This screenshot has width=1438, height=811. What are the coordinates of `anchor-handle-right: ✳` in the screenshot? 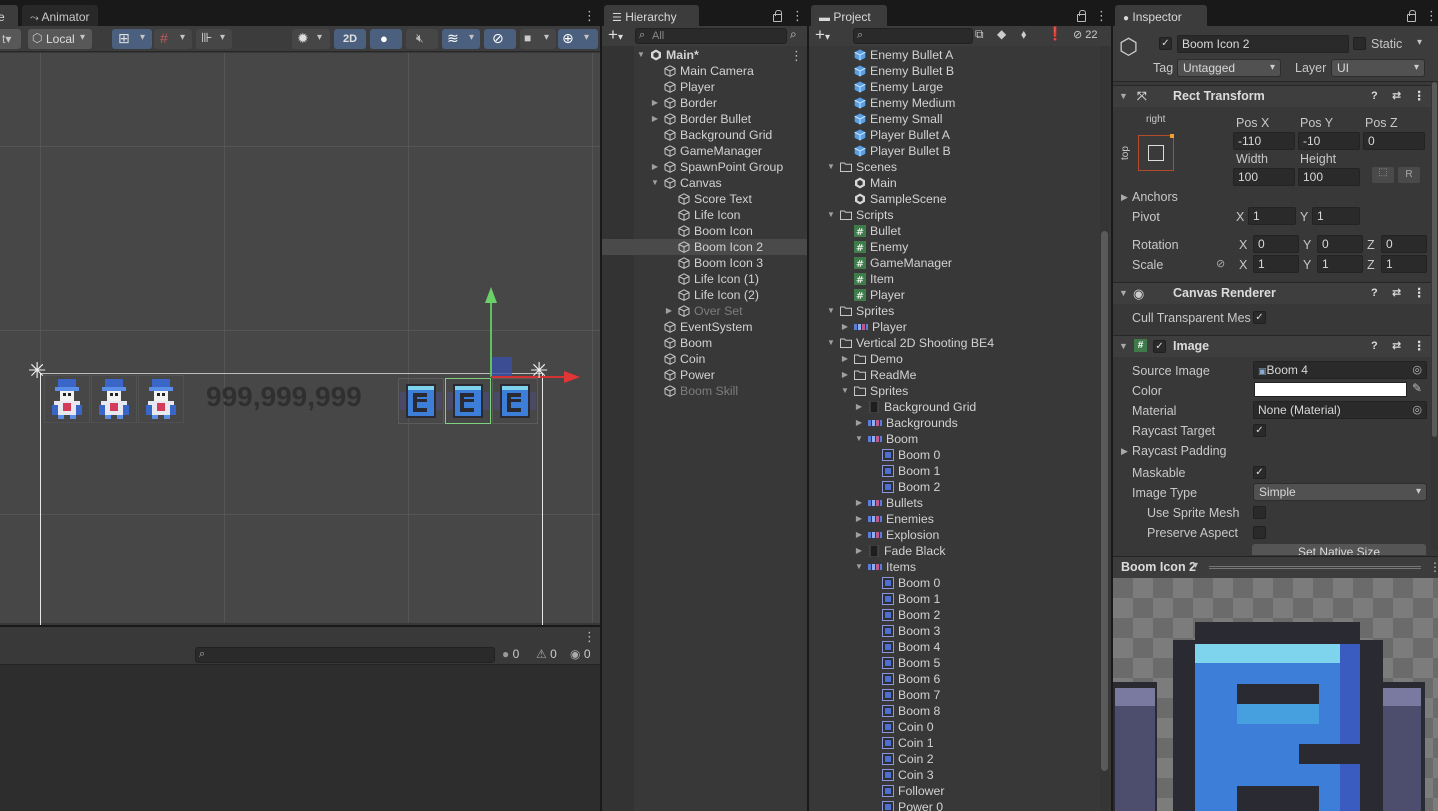 It's located at (539, 371).